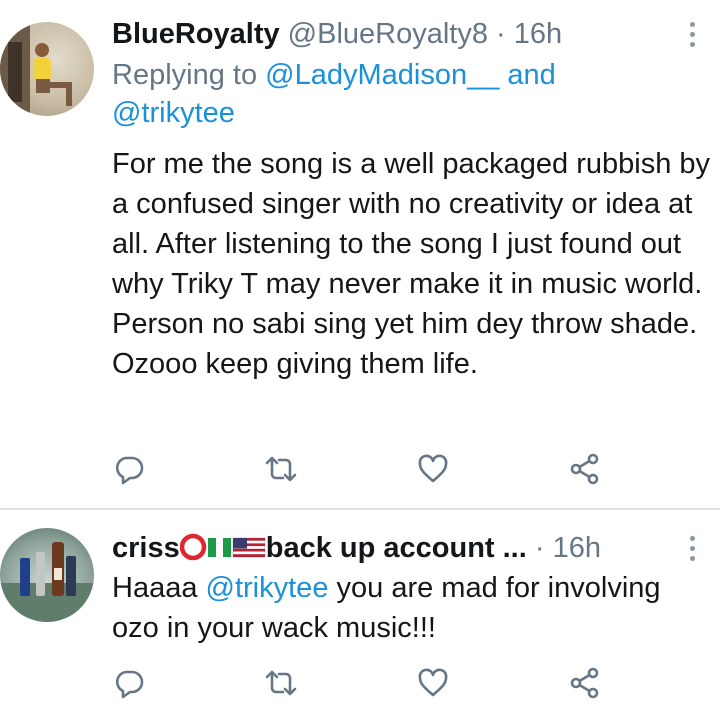 The image size is (720, 720). Describe the element at coordinates (219, 547) in the screenshot. I see `nigeria-flag-emoji` at that location.